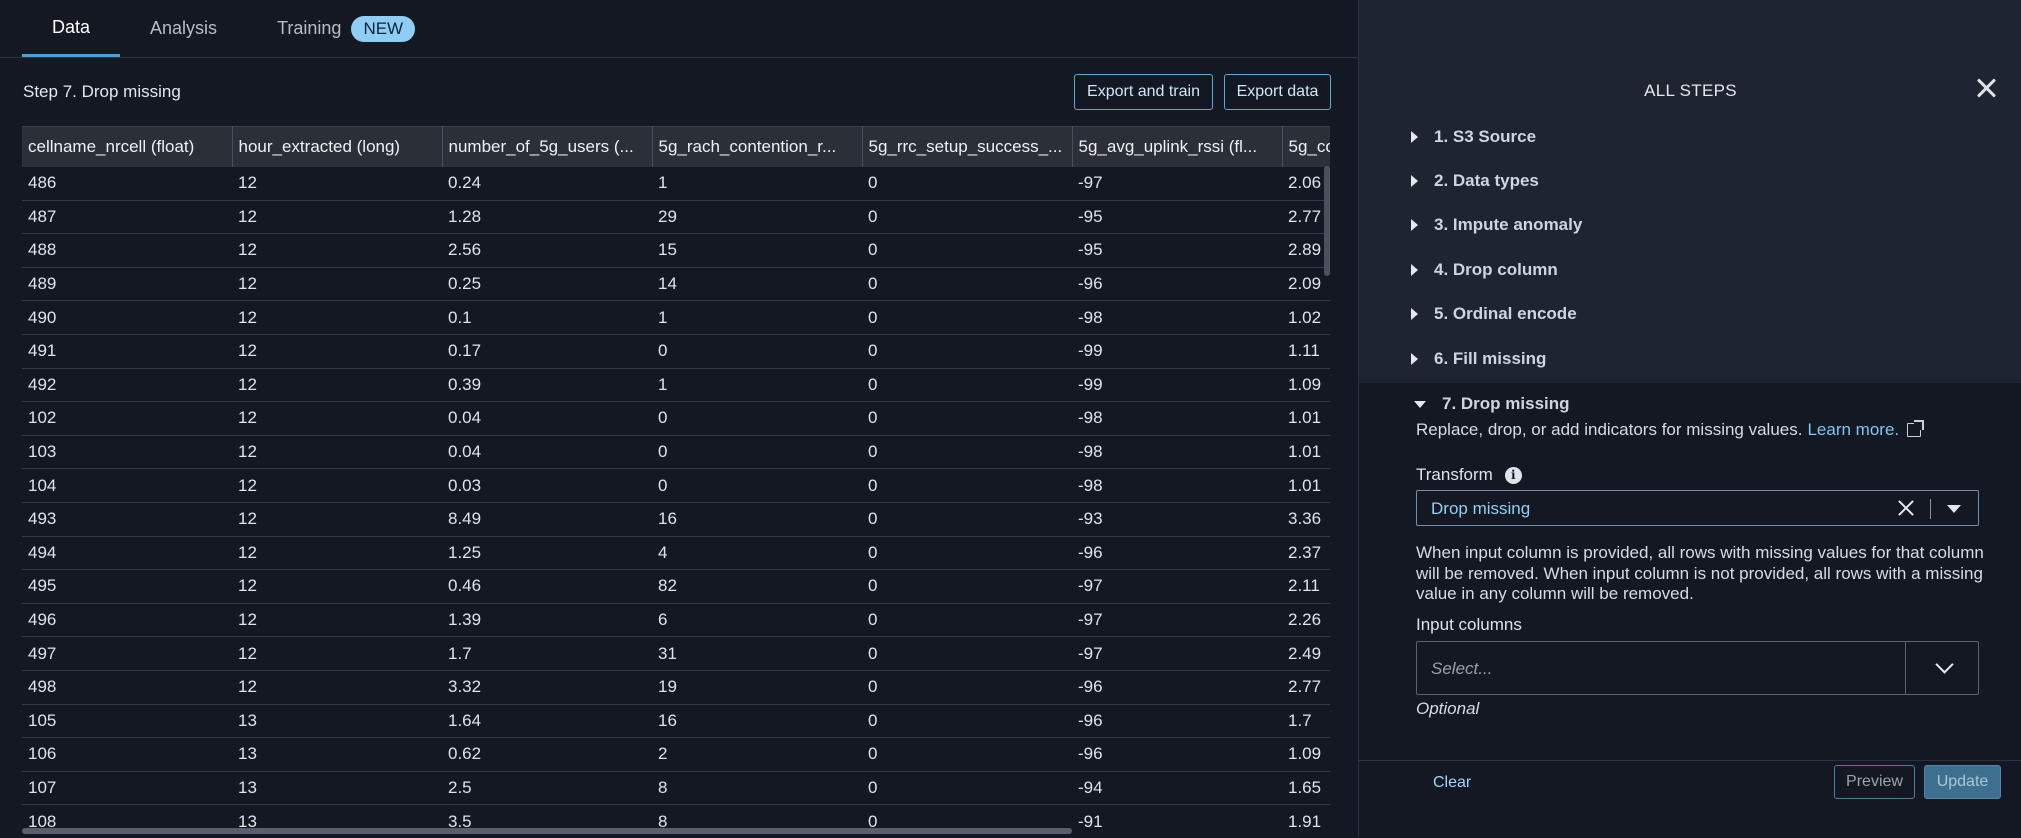 The image size is (2021, 838). Describe the element at coordinates (1690, 62) in the screenshot. I see `panel-header` at that location.